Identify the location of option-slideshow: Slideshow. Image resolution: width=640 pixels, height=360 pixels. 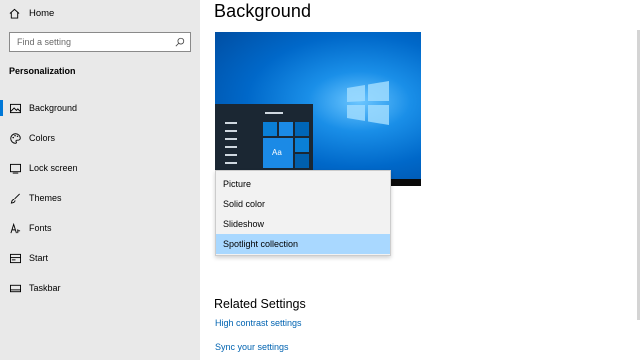
(303, 224).